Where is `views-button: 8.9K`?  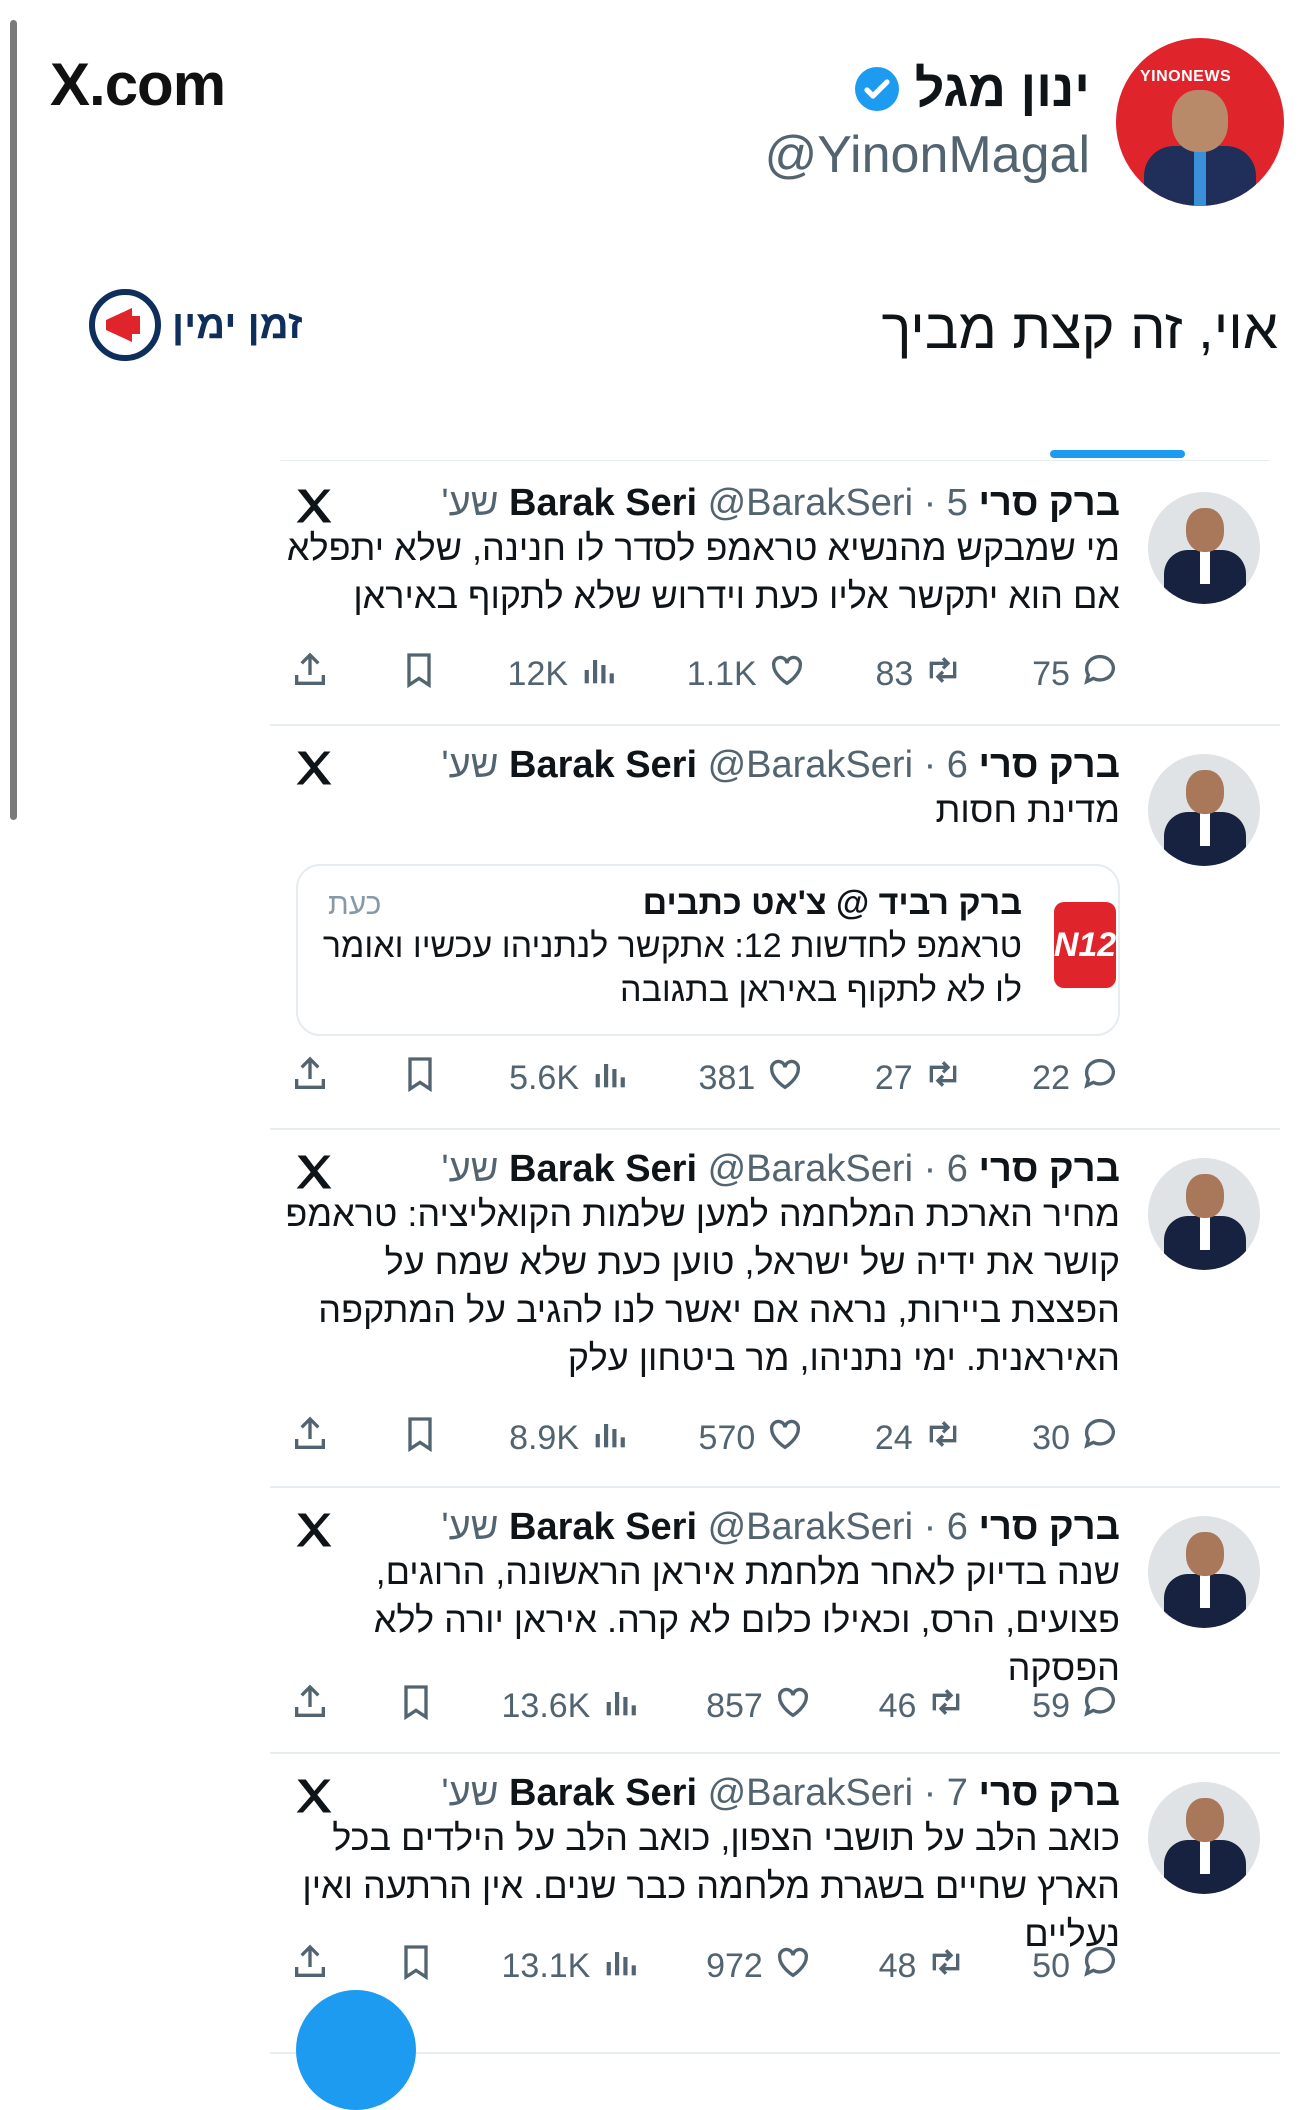 views-button: 8.9K is located at coordinates (569, 1438).